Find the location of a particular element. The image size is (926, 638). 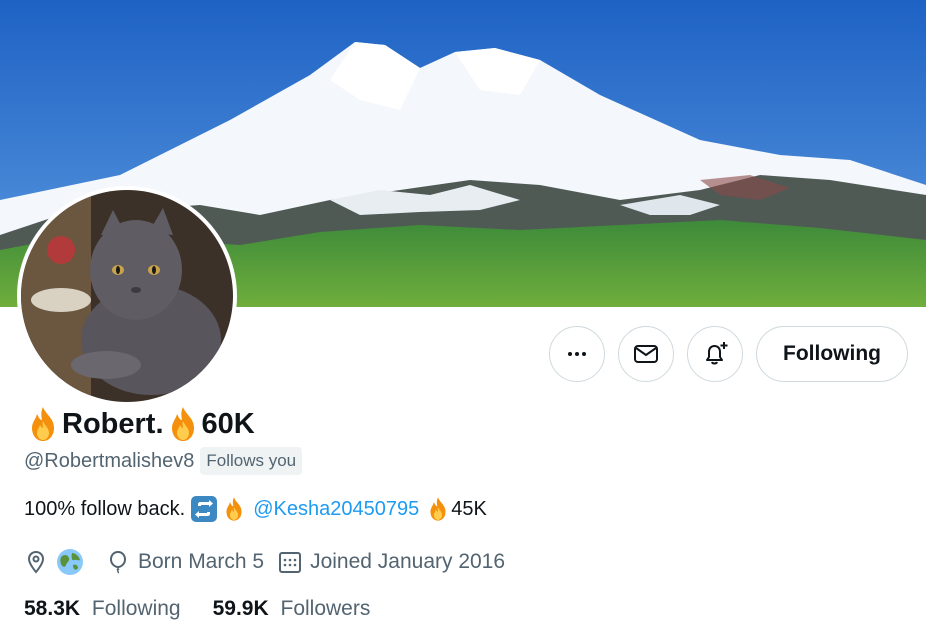

joined-text: Joined January 2016 is located at coordinates (408, 561).